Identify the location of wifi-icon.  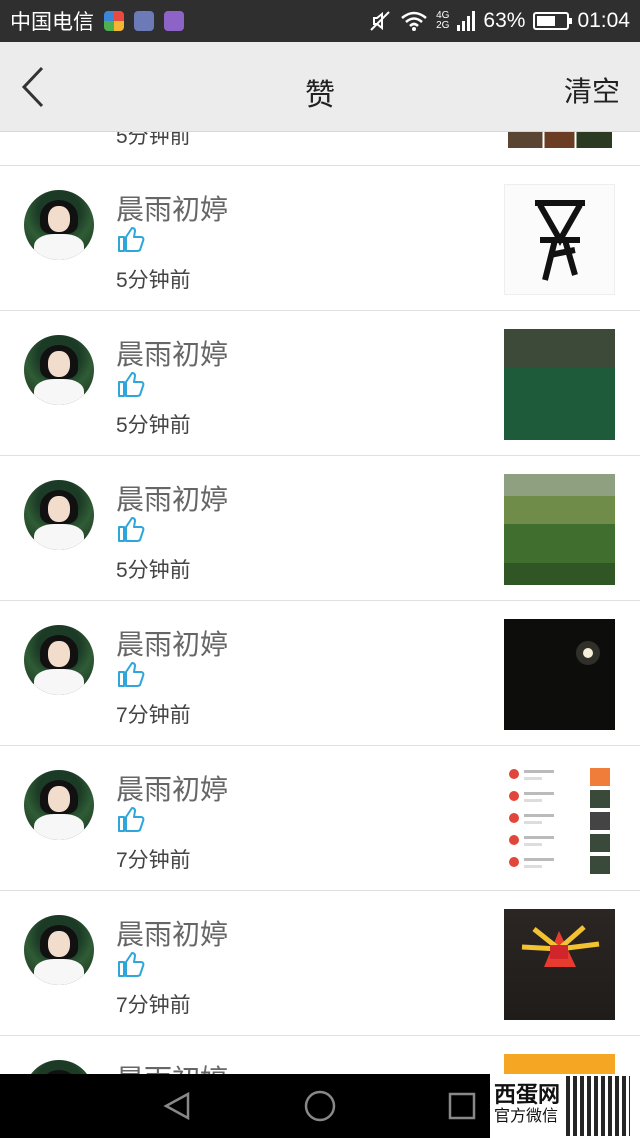
(414, 21).